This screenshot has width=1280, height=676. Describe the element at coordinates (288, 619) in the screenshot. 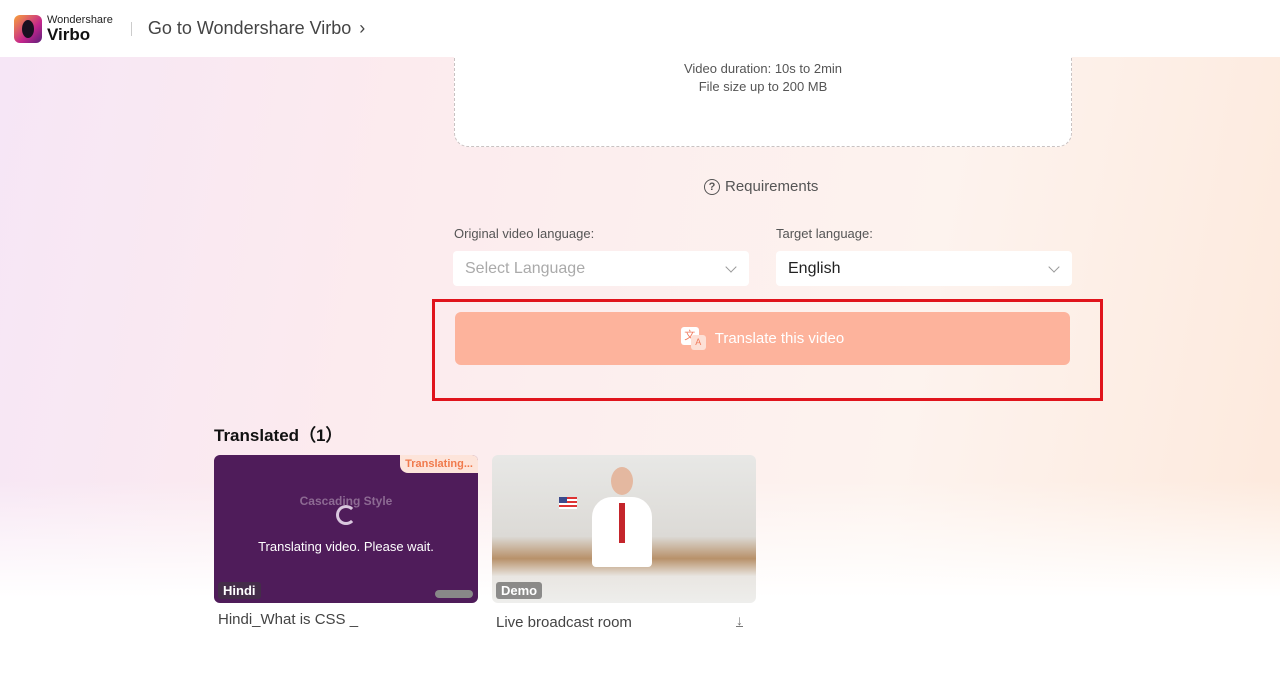

I see `video-name: Hindi_What is CSS _` at that location.